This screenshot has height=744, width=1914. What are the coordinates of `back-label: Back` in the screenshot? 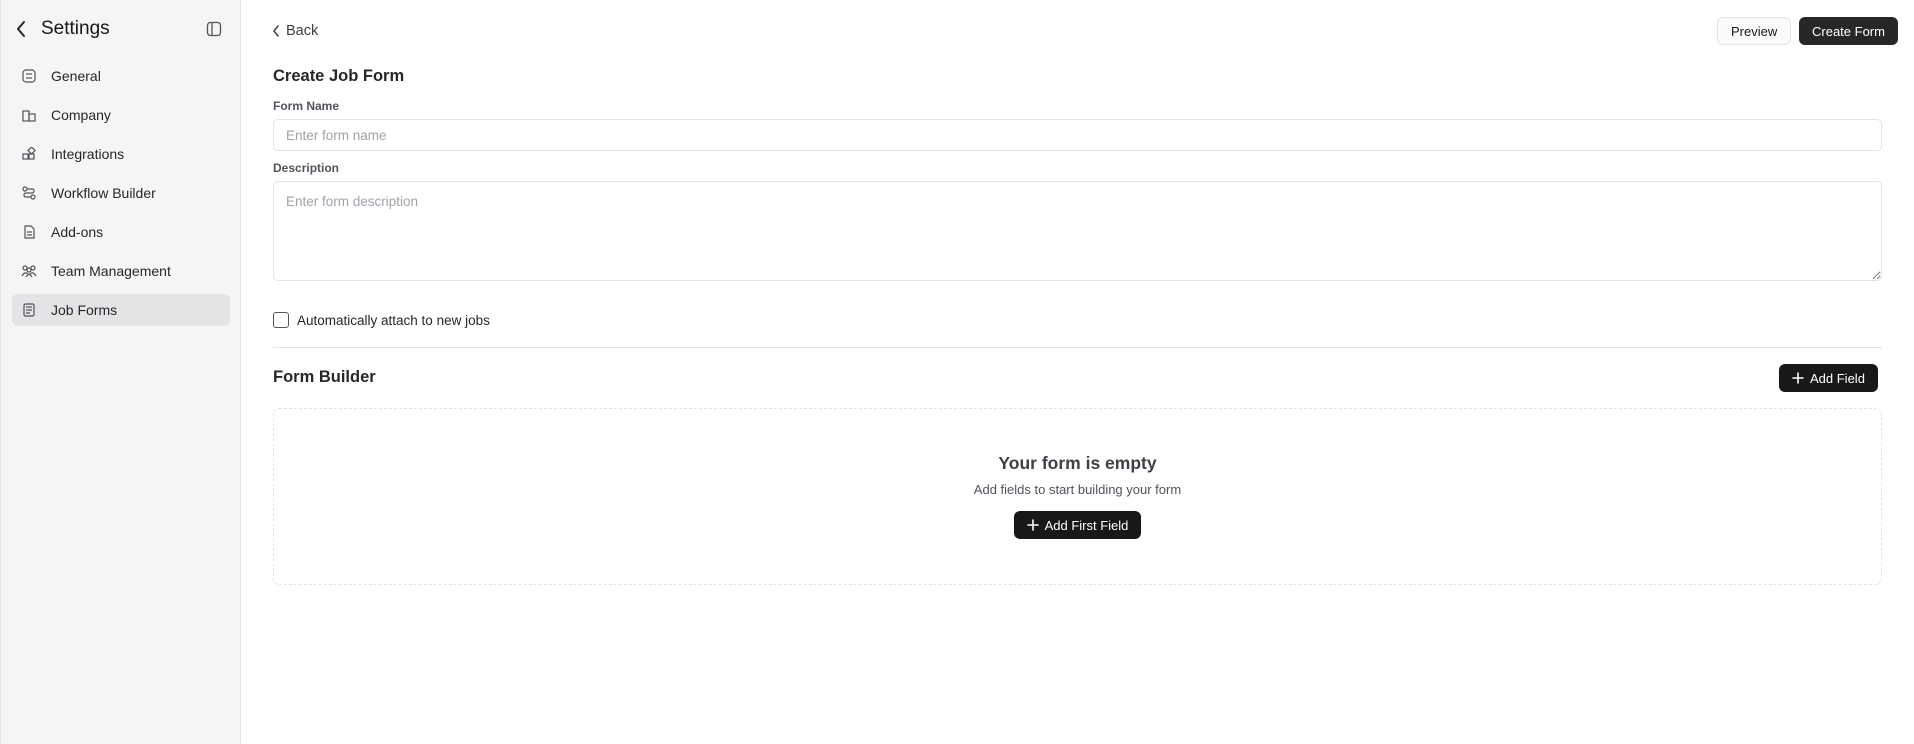 It's located at (302, 31).